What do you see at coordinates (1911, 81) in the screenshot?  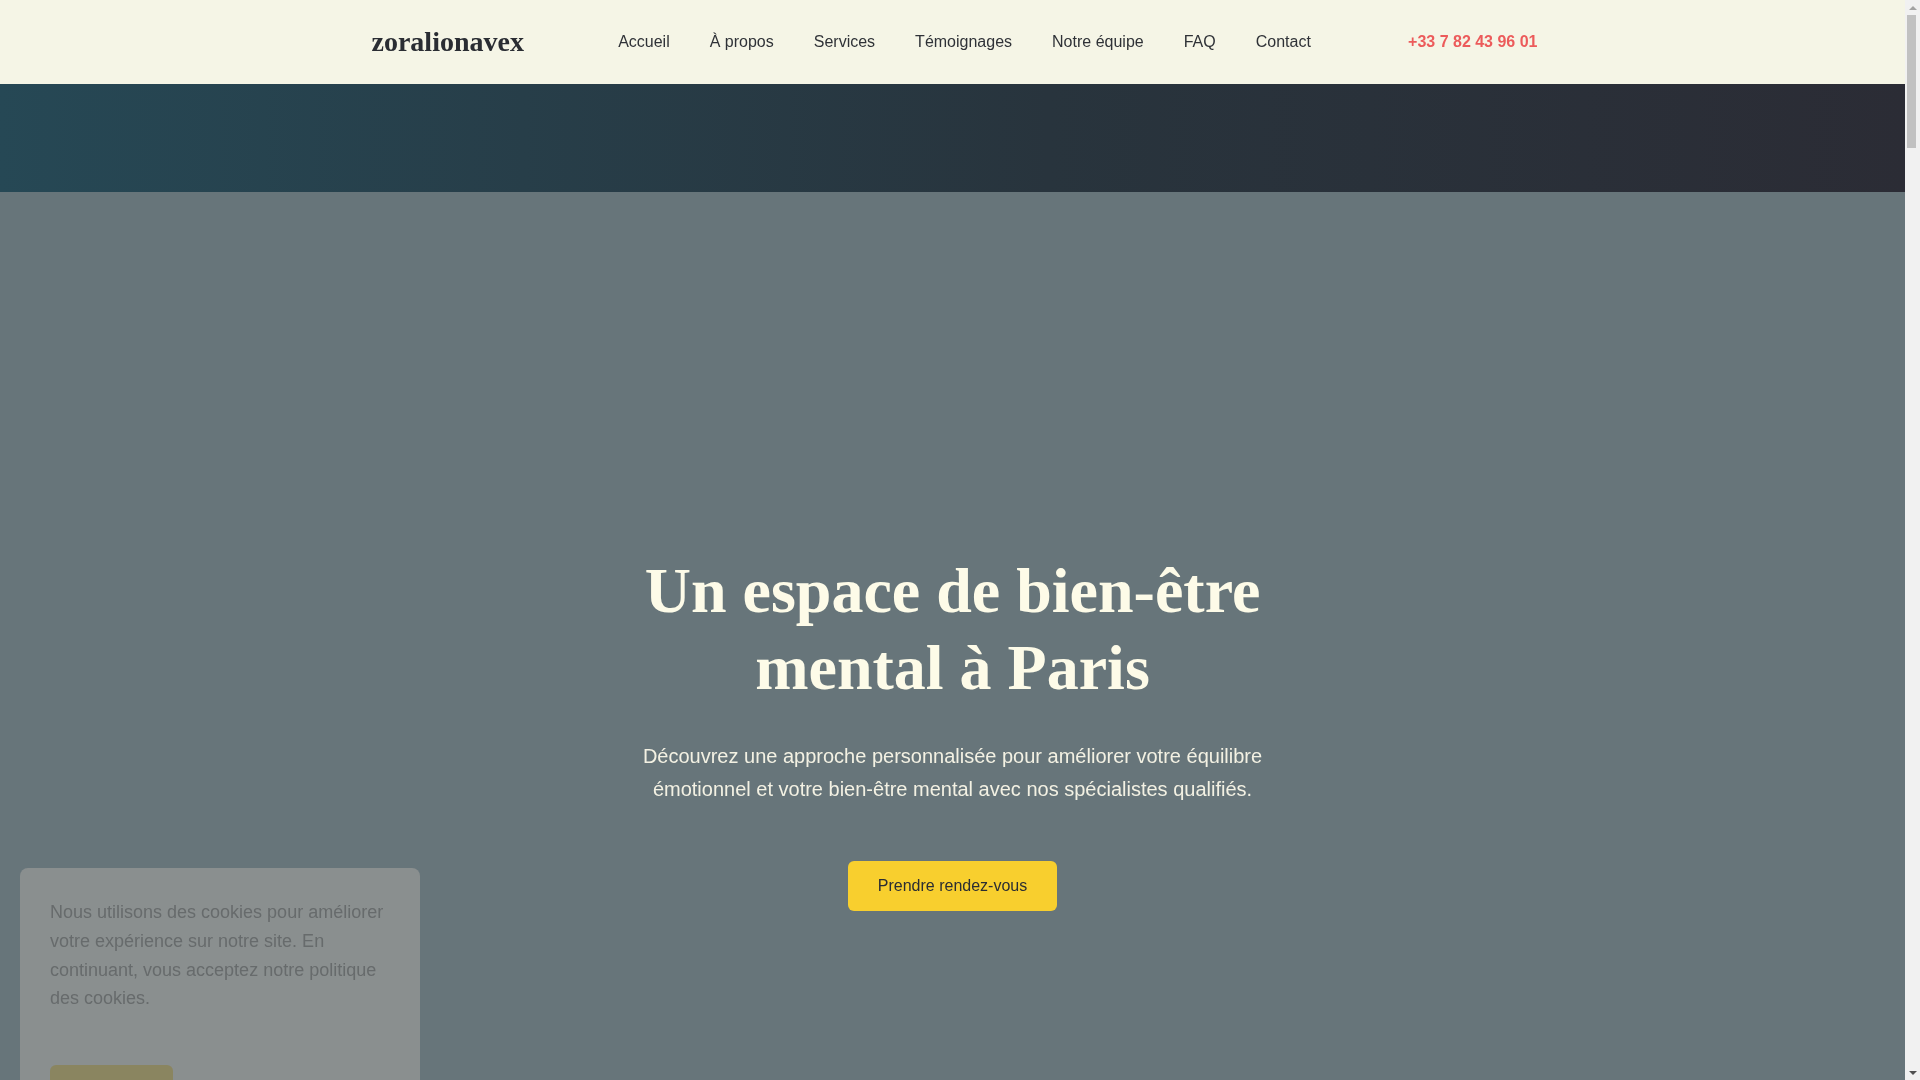 I see `scrollbar-thumb` at bounding box center [1911, 81].